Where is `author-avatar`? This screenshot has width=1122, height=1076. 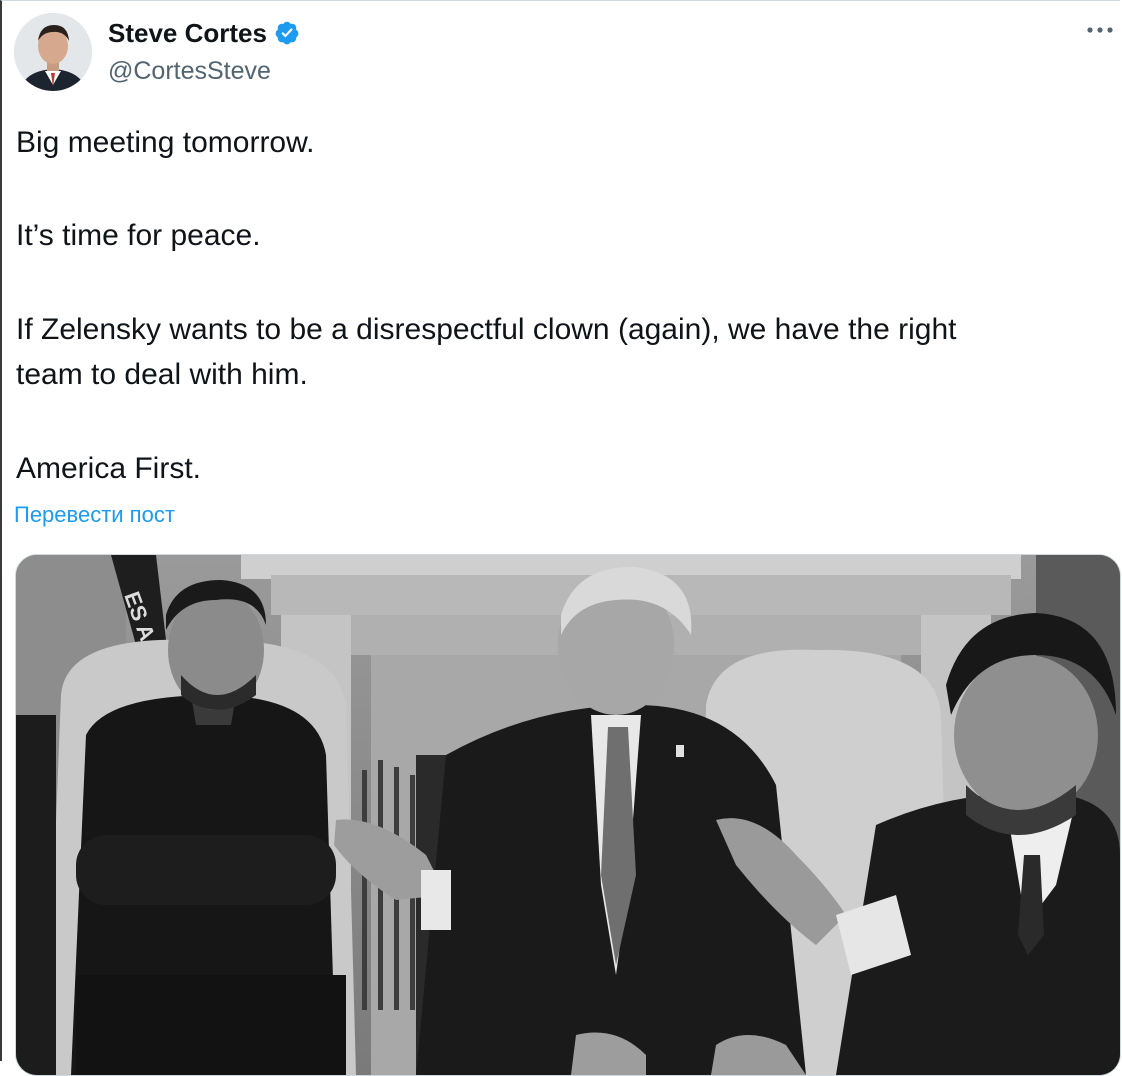 author-avatar is located at coordinates (53, 52).